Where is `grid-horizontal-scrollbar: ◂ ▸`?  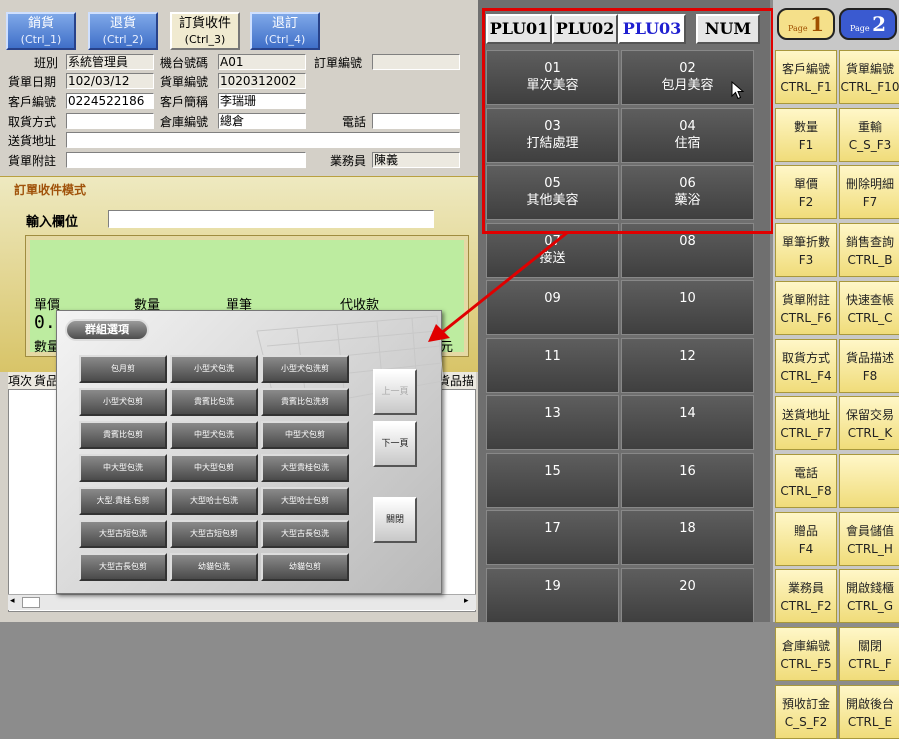
grid-horizontal-scrollbar: ◂ ▸ is located at coordinates (242, 602).